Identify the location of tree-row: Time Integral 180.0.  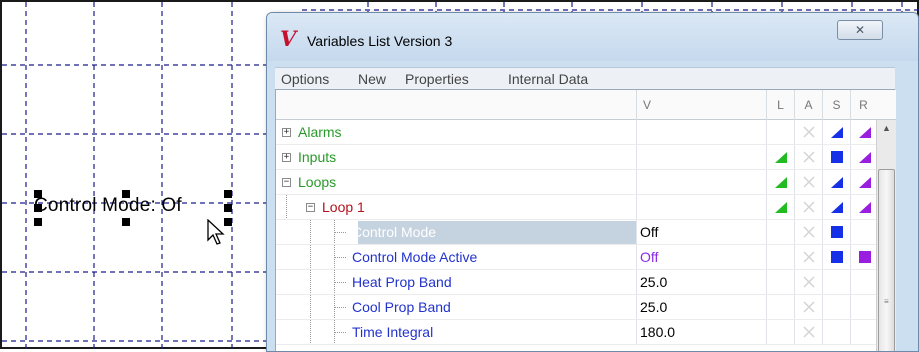
(576, 332).